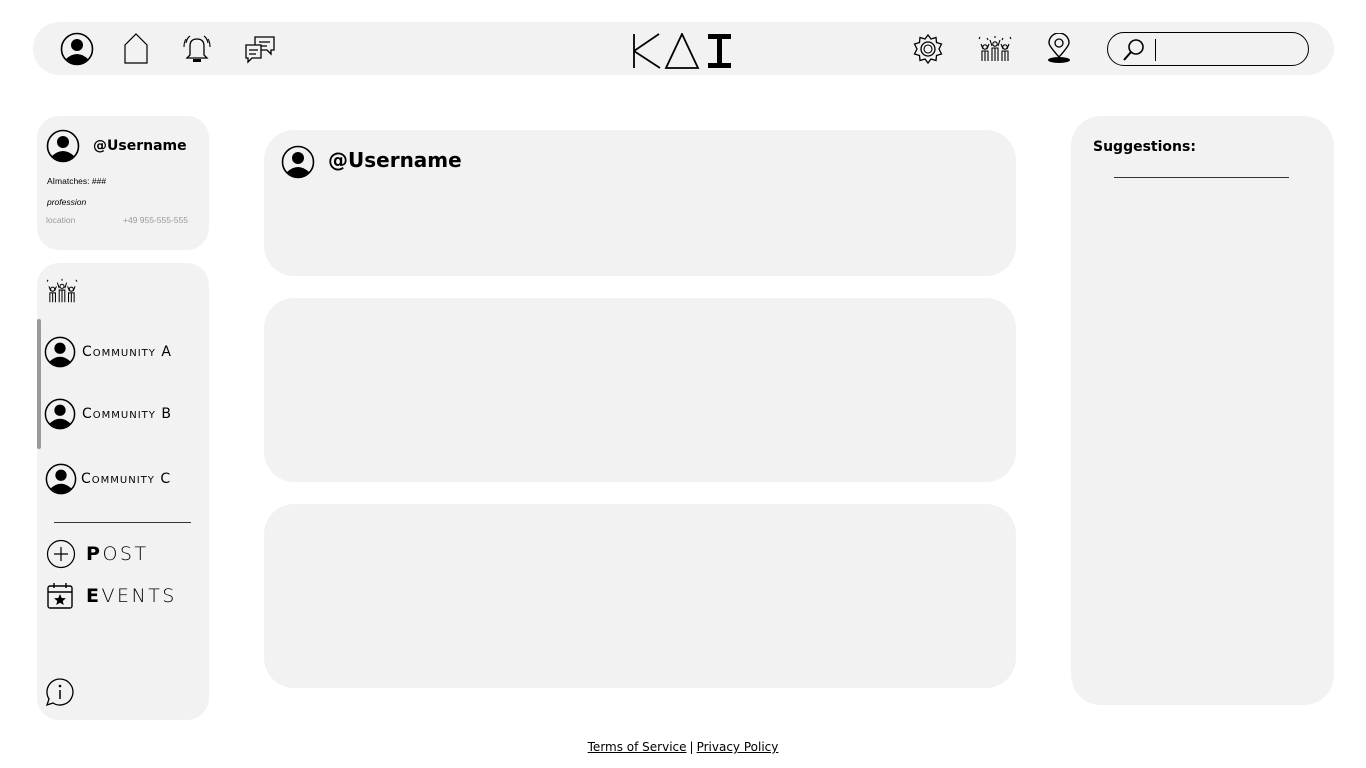 Image resolution: width=1366 pixels, height=768 pixels. Describe the element at coordinates (94, 554) in the screenshot. I see `post-label-initial: P` at that location.